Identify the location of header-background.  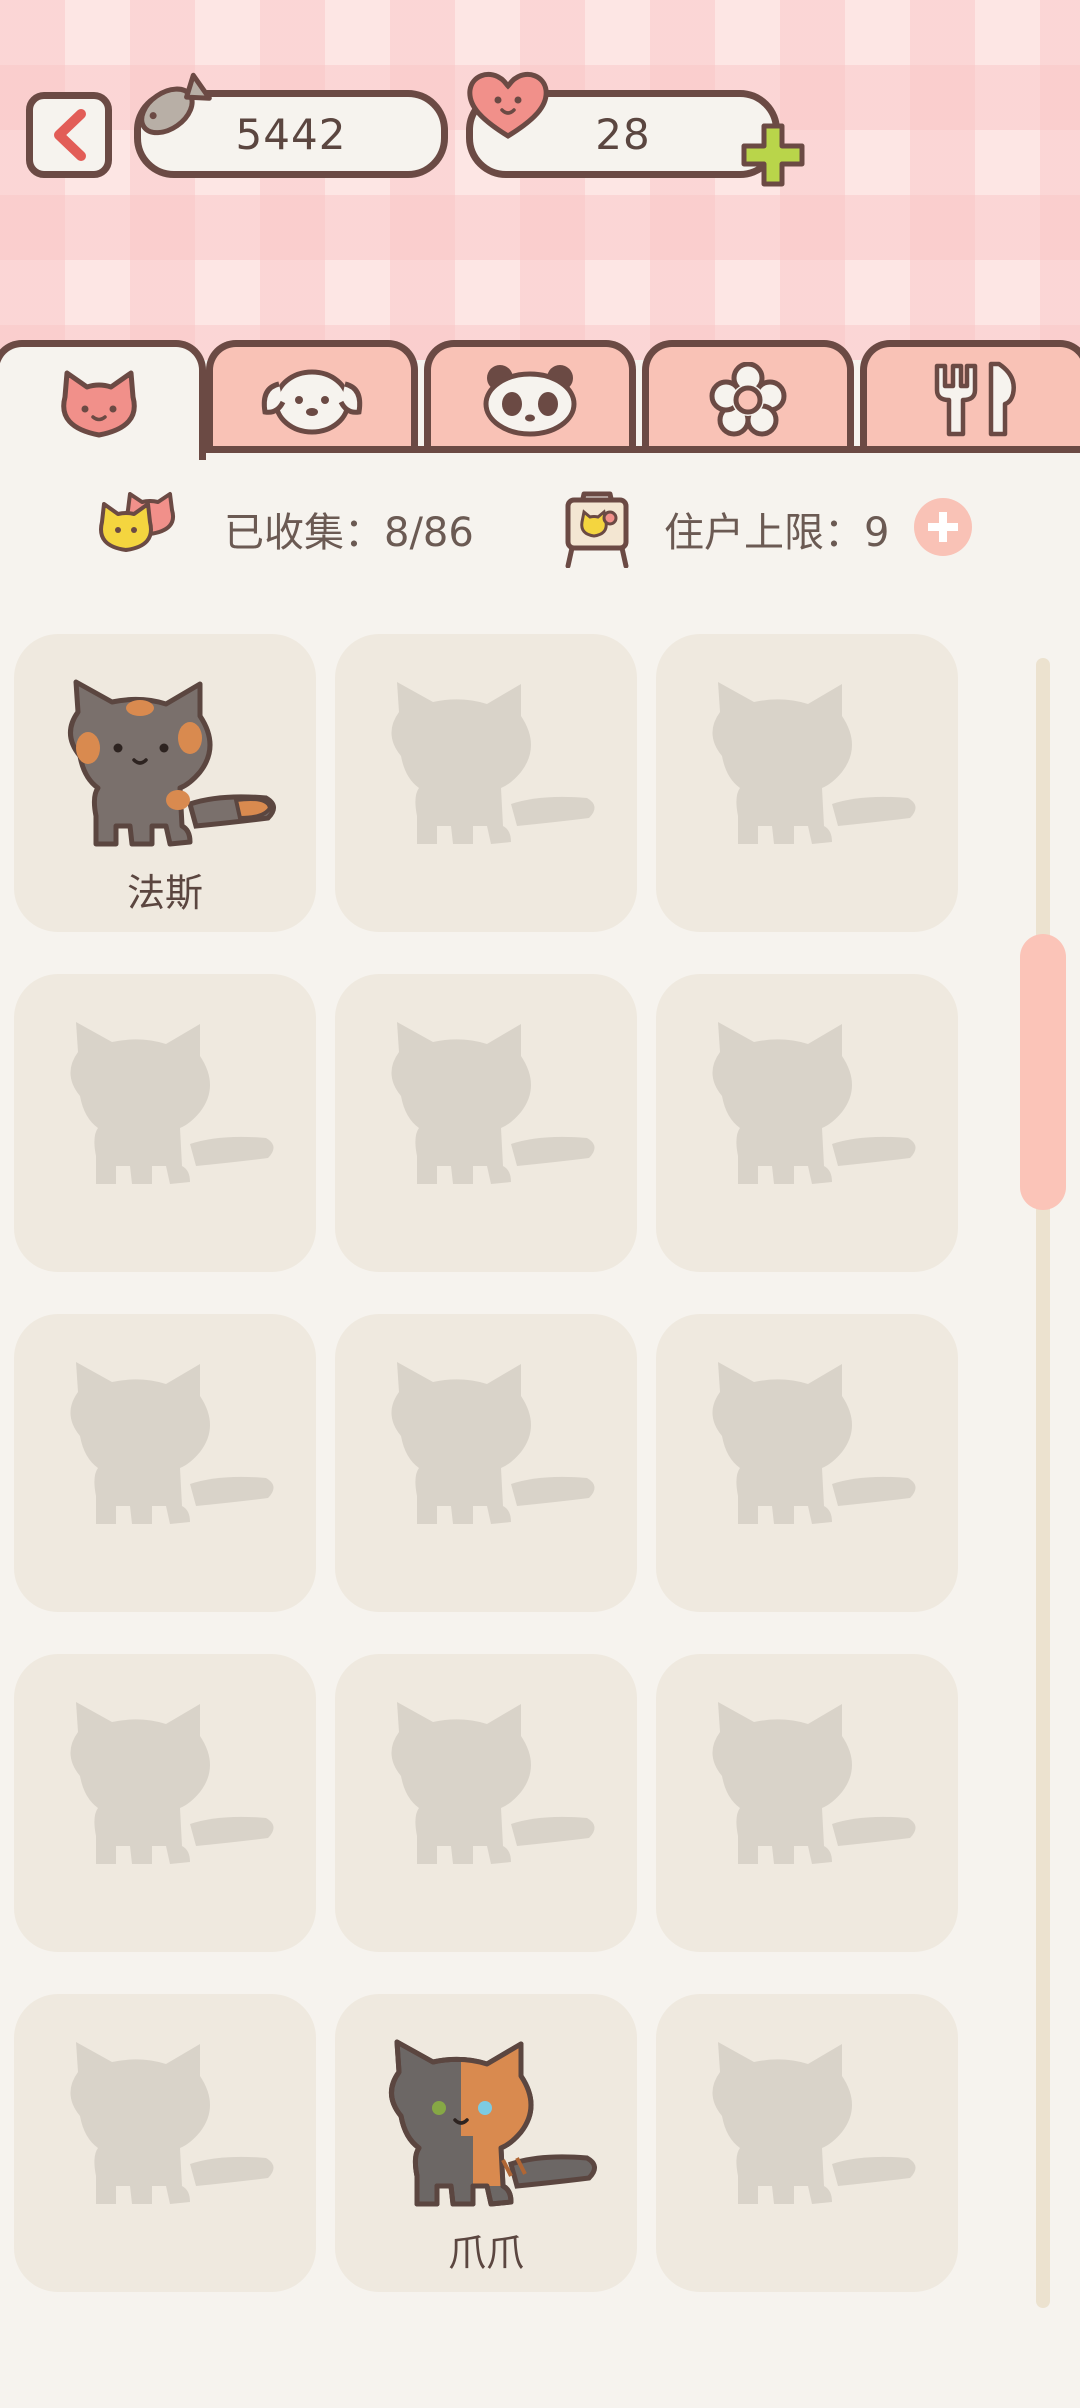
(540, 180).